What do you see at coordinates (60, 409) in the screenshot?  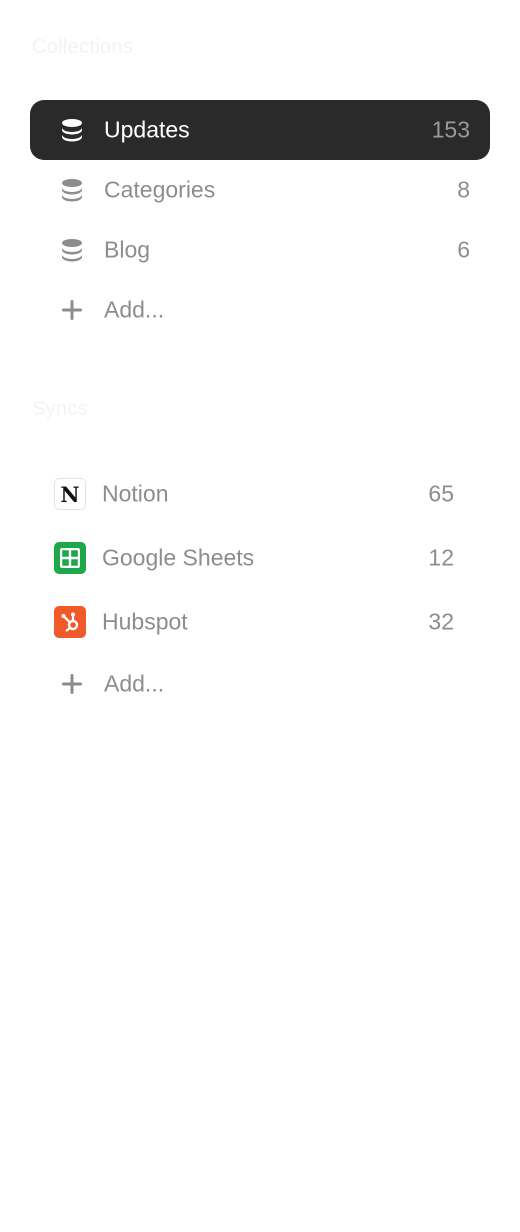 I see `syncs-section-title: Syncs` at bounding box center [60, 409].